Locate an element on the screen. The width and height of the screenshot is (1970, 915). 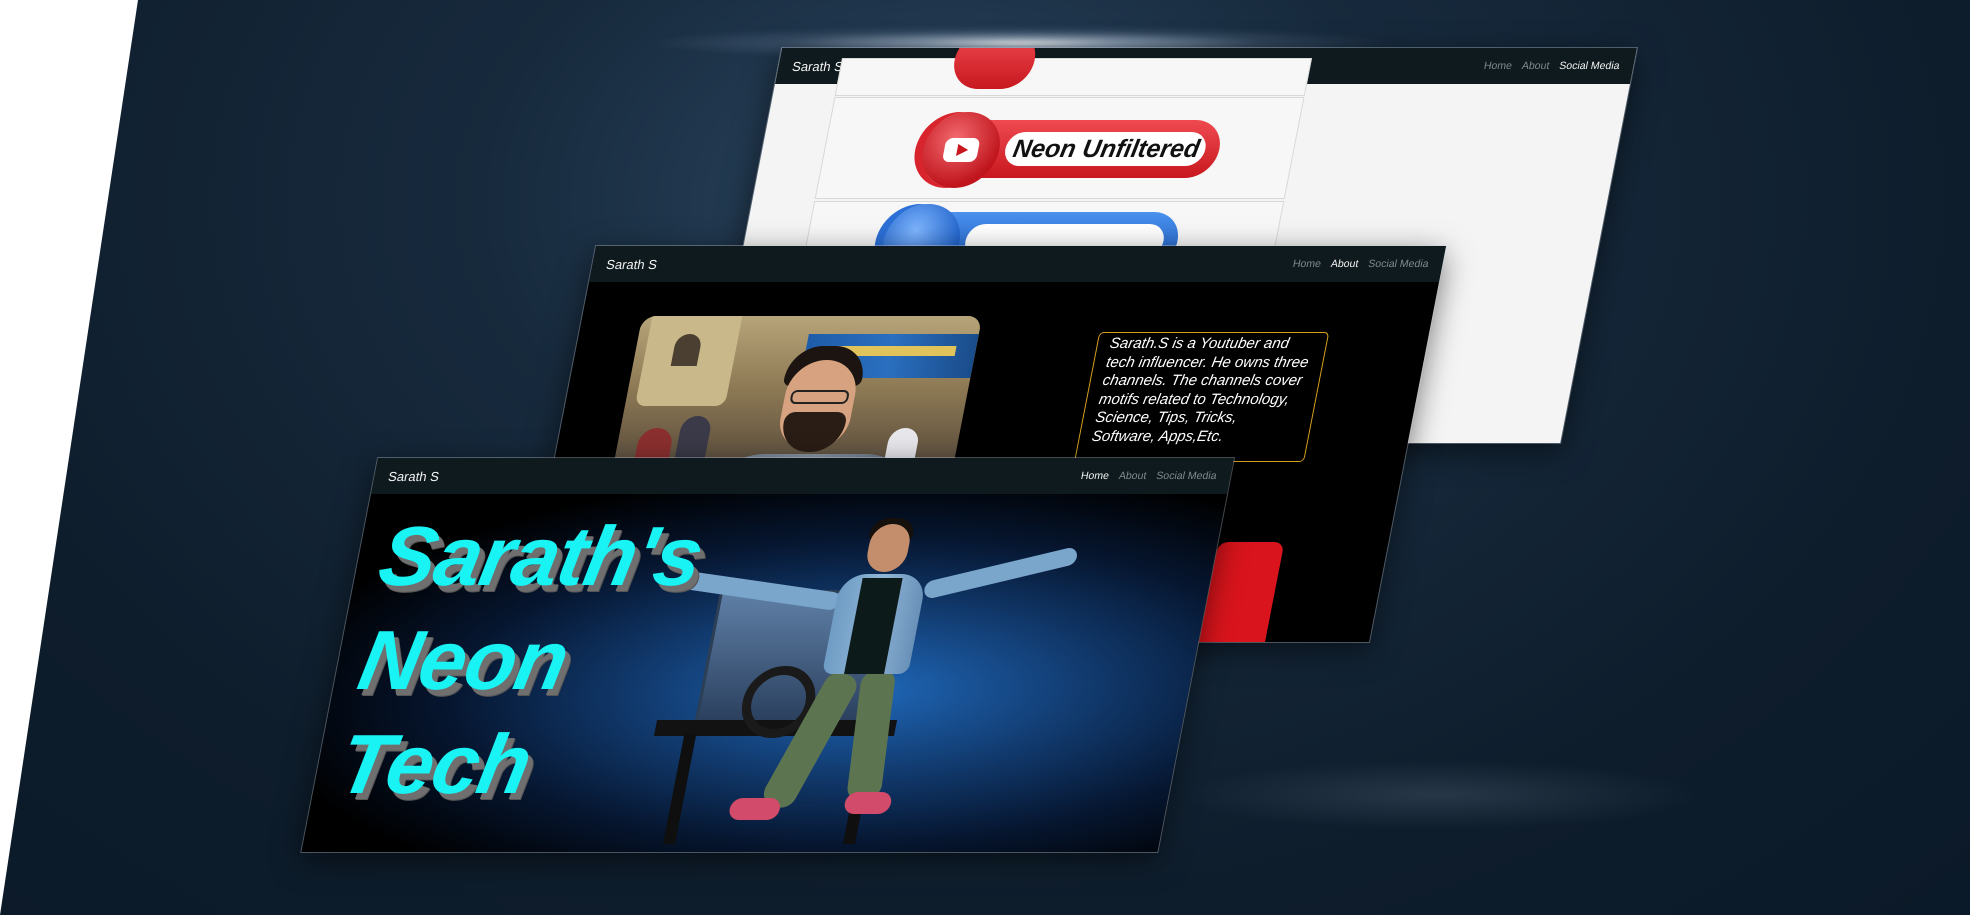
youtube-logo-icon is located at coordinates (961, 150).